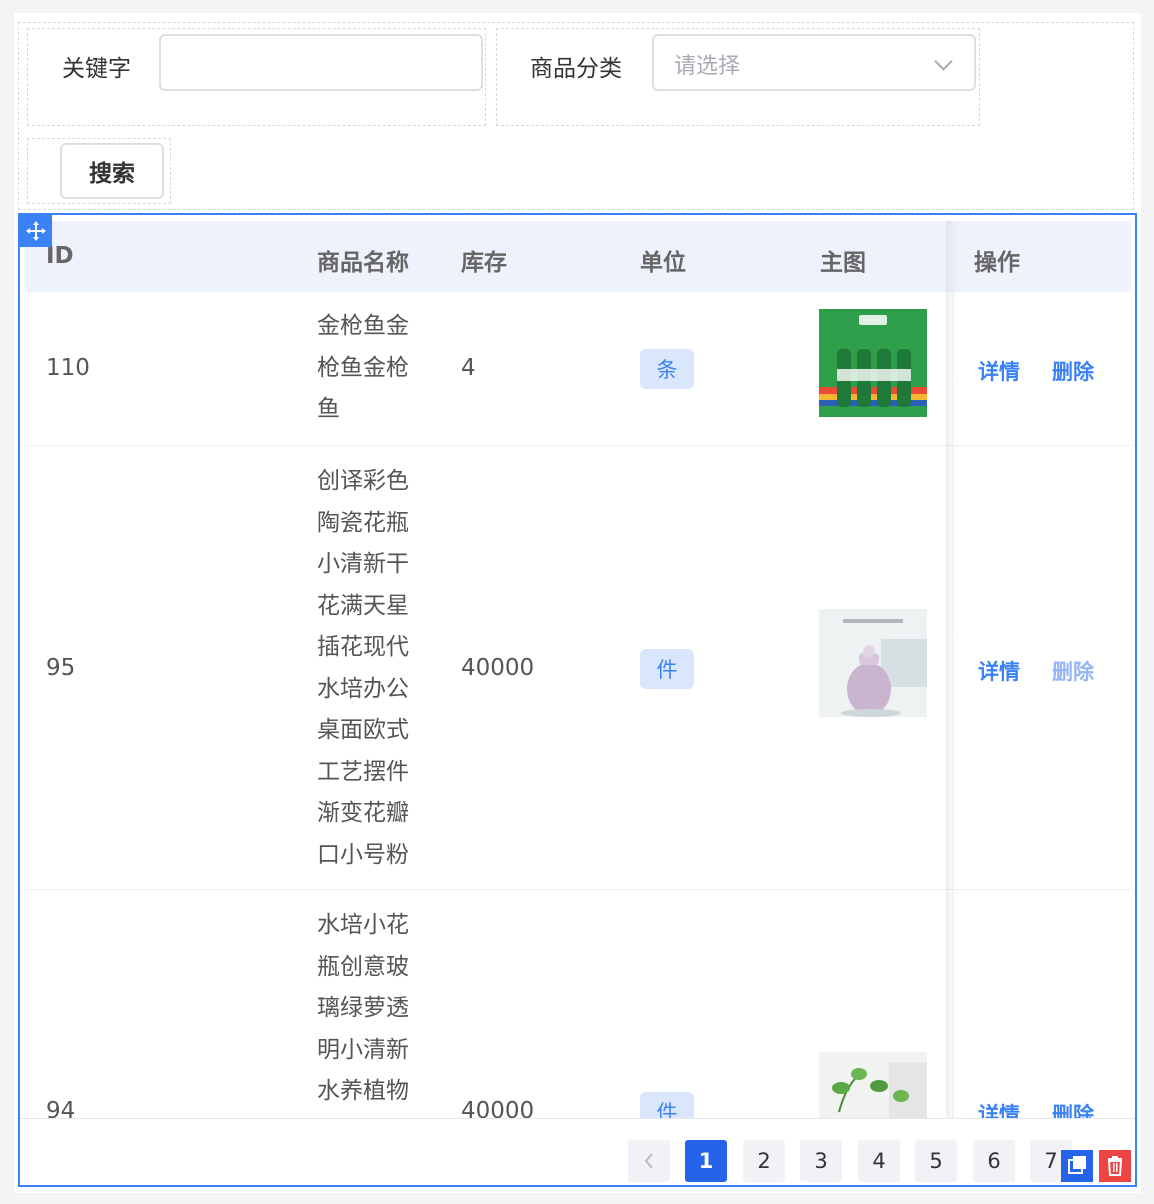 The height and width of the screenshot is (1204, 1154). Describe the element at coordinates (943, 61) in the screenshot. I see `chevron-down-icon` at that location.